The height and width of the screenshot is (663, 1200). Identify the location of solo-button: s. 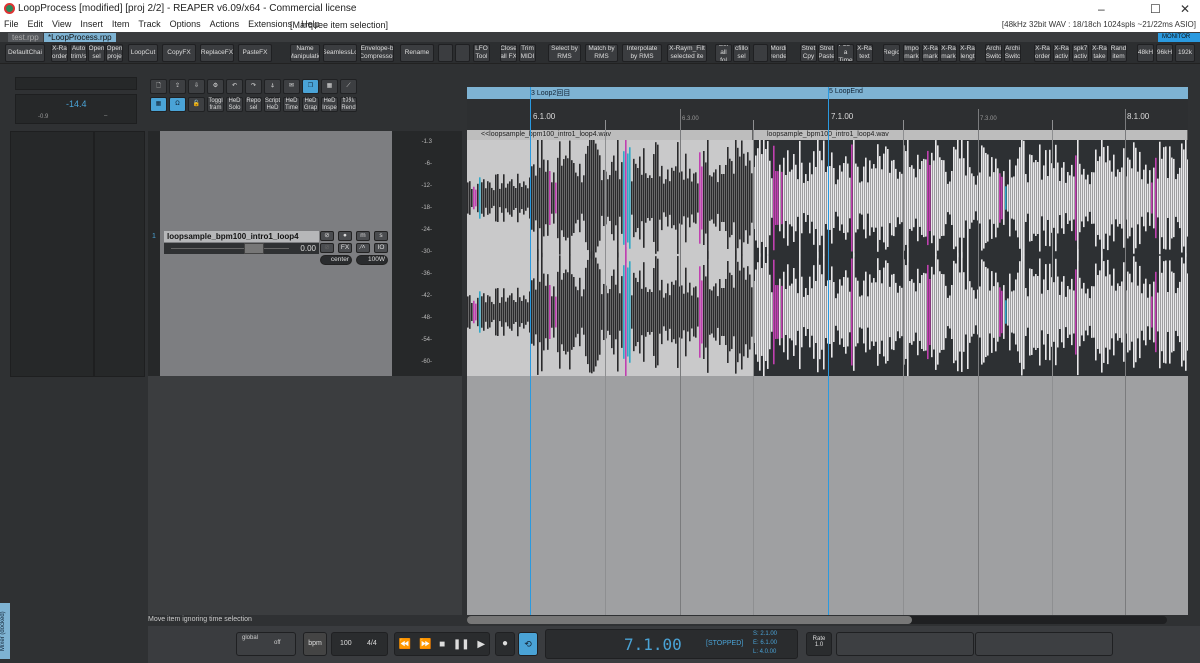
(381, 236).